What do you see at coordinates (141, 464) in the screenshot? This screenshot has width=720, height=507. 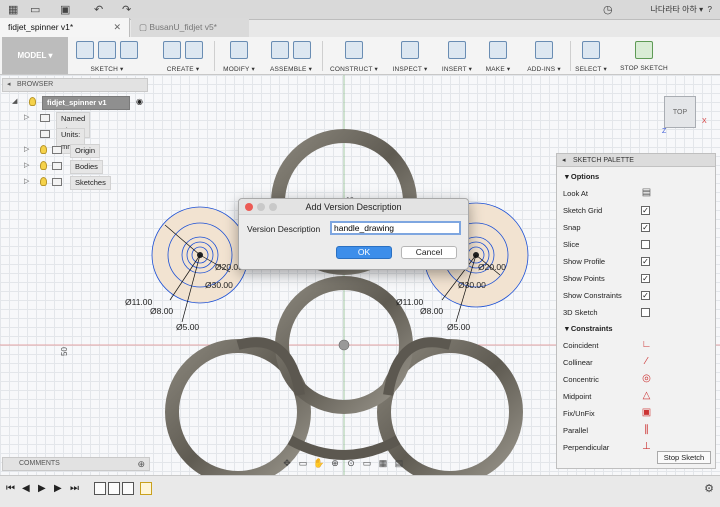 I see `add-comment-icon: ⊕` at bounding box center [141, 464].